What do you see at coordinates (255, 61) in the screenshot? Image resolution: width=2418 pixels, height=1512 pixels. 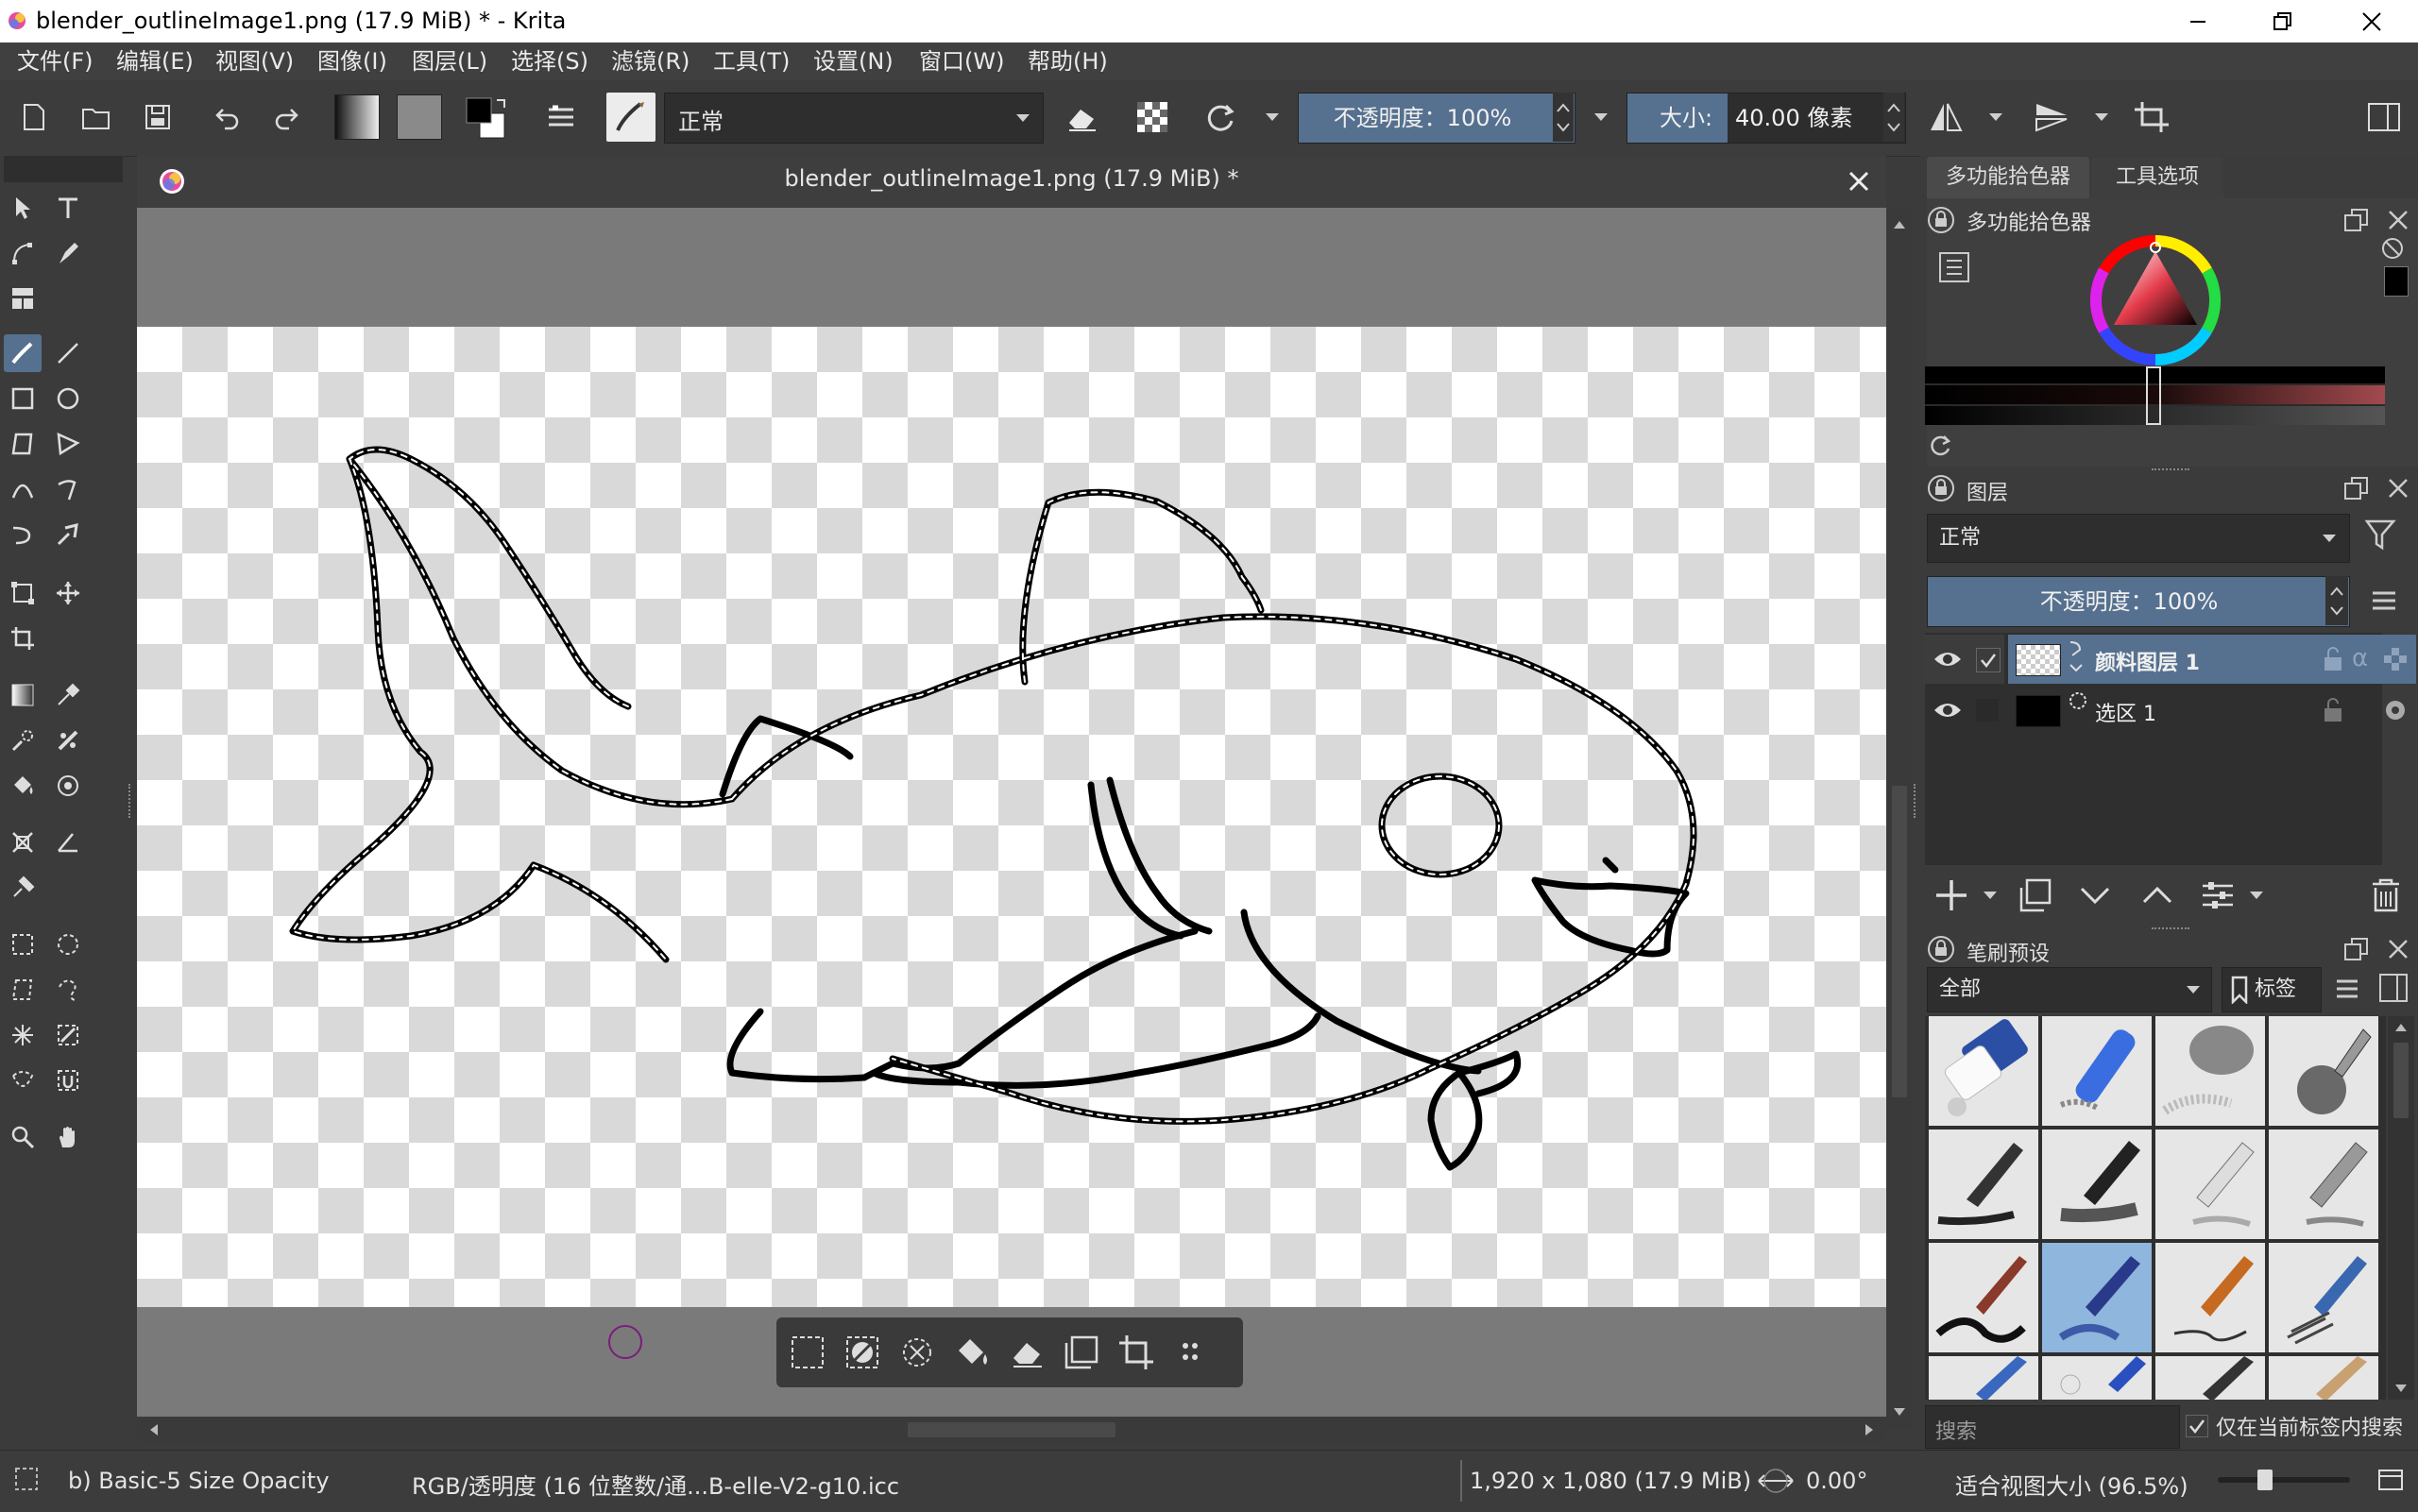 I see `menu-view: 视图(V)` at bounding box center [255, 61].